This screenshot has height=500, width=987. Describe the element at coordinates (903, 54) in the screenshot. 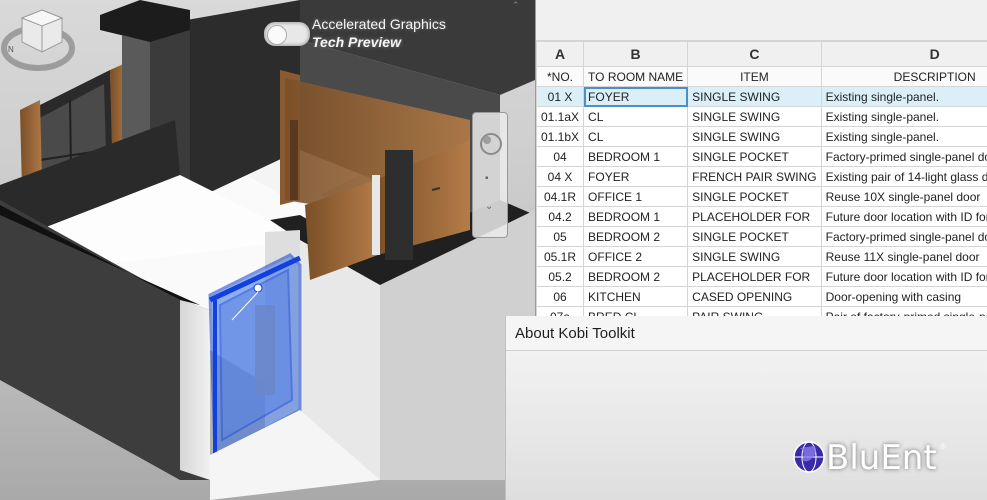

I see `column-letter: D` at that location.